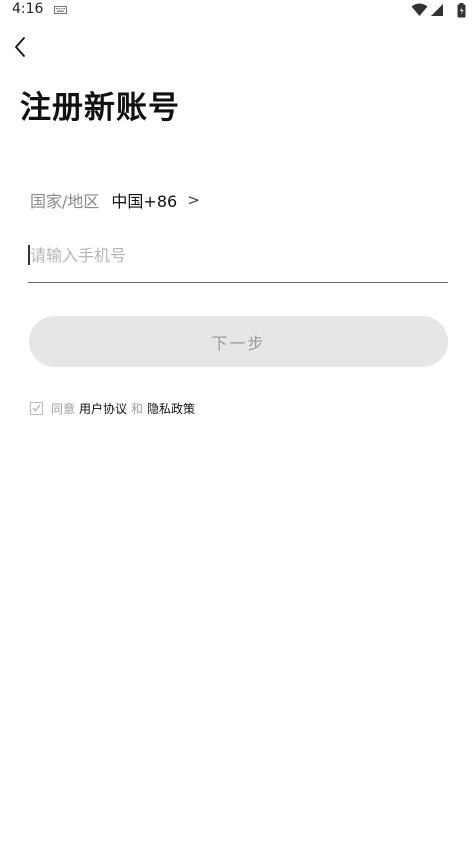 The height and width of the screenshot is (848, 472). What do you see at coordinates (235, 255) in the screenshot?
I see `phone-input` at bounding box center [235, 255].